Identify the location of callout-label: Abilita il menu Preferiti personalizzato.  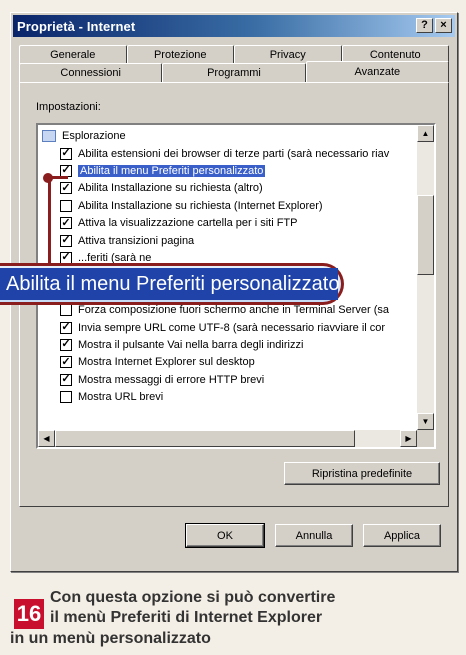
(170, 284).